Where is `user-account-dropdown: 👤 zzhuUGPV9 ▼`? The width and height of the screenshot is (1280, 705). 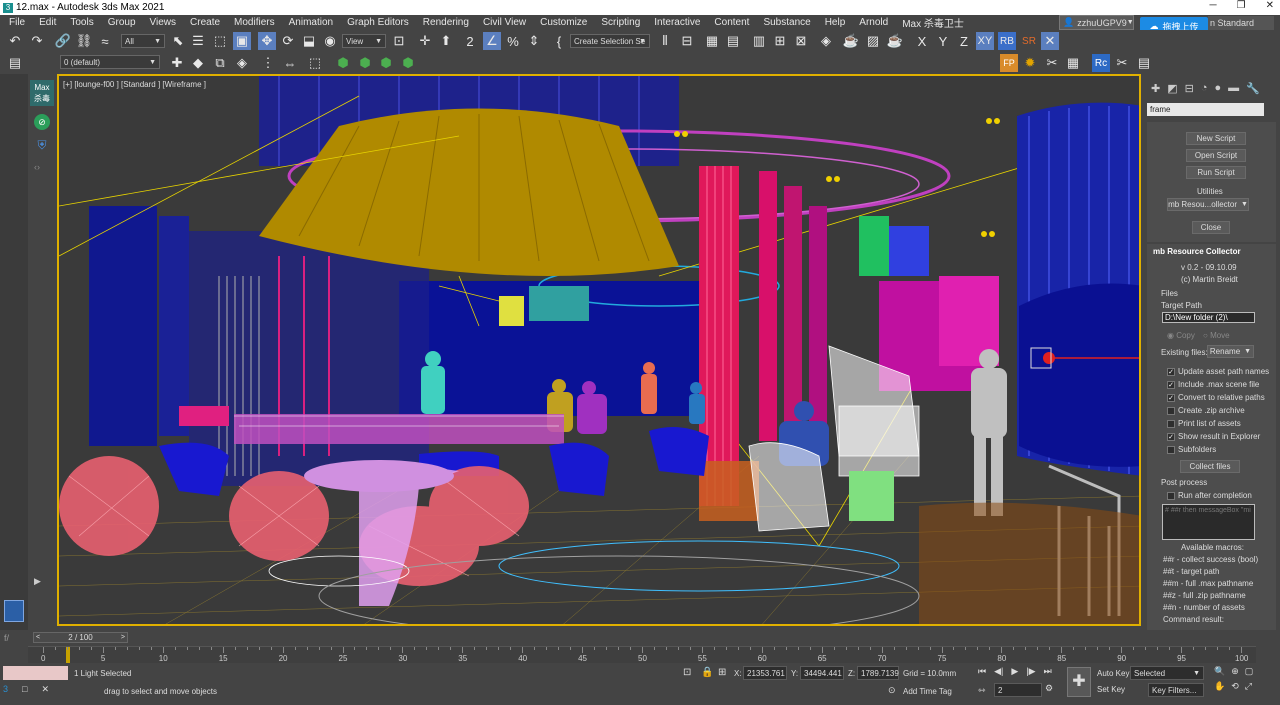 user-account-dropdown: 👤 zzhuUGPV9 ▼ is located at coordinates (1096, 22).